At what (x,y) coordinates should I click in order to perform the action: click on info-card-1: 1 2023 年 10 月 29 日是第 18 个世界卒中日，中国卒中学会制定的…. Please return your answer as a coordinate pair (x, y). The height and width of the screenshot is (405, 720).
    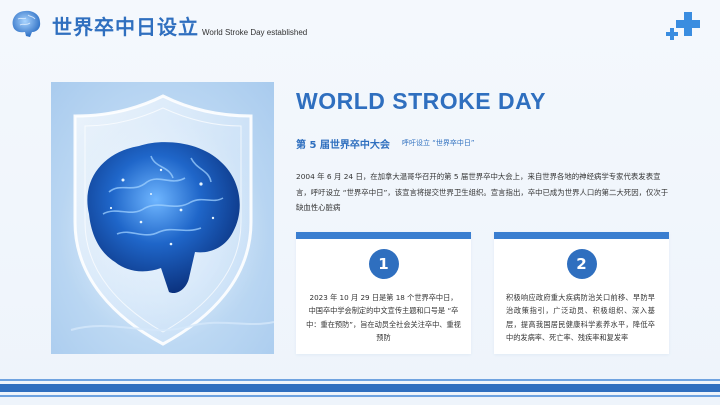
    Looking at the image, I should click on (383, 293).